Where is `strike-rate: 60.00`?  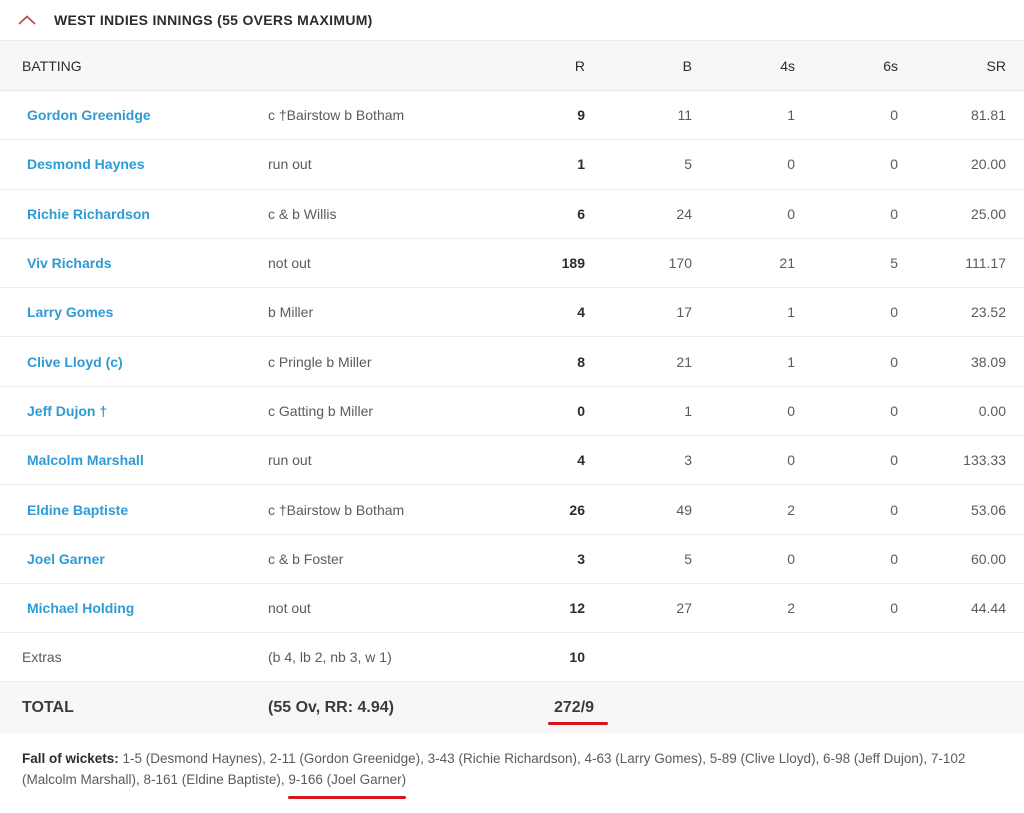 strike-rate: 60.00 is located at coordinates (988, 558).